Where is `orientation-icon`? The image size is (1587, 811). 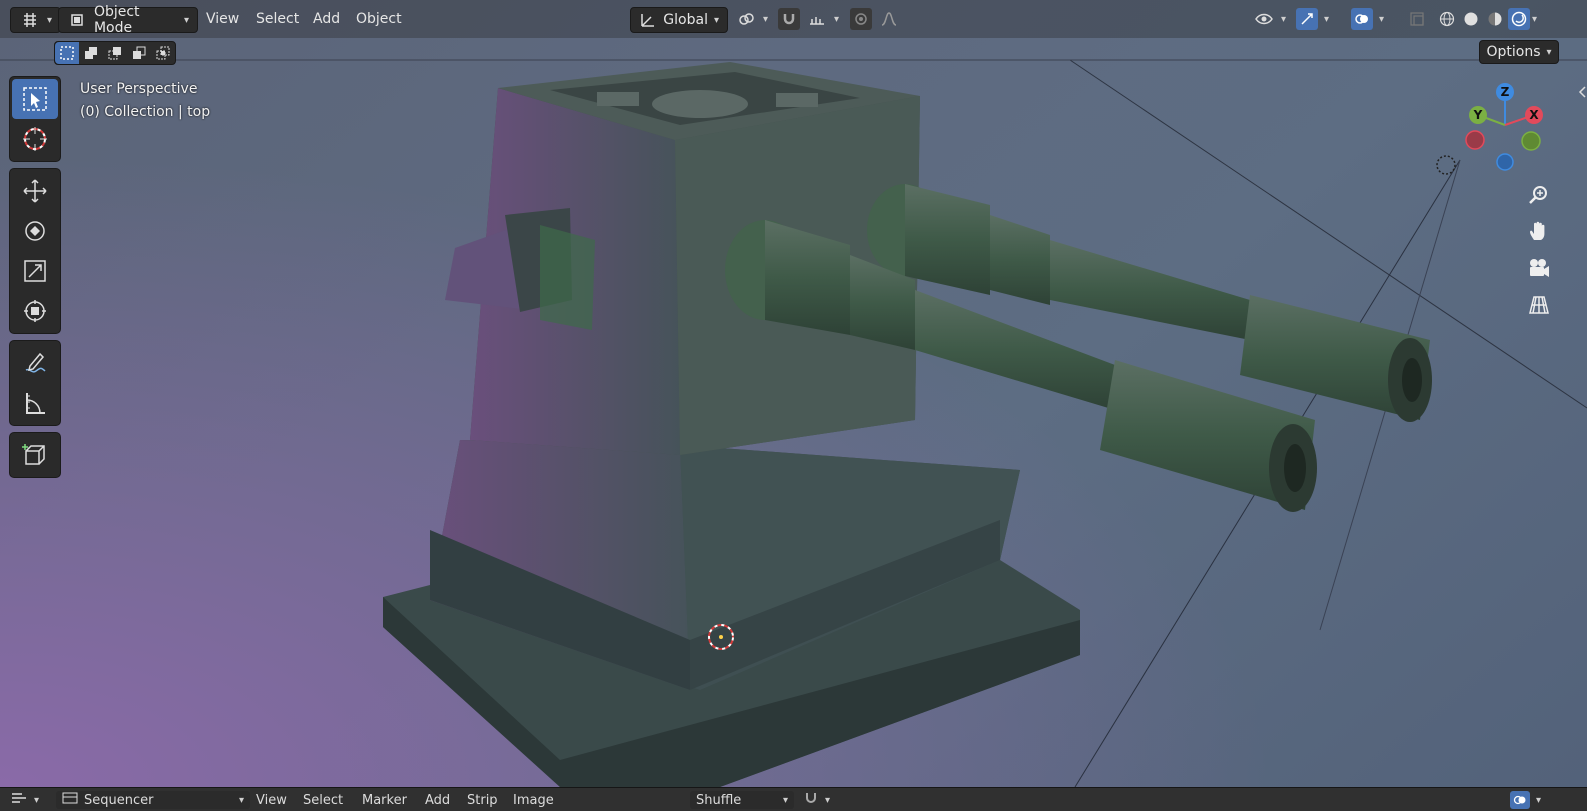
orientation-icon is located at coordinates (648, 20).